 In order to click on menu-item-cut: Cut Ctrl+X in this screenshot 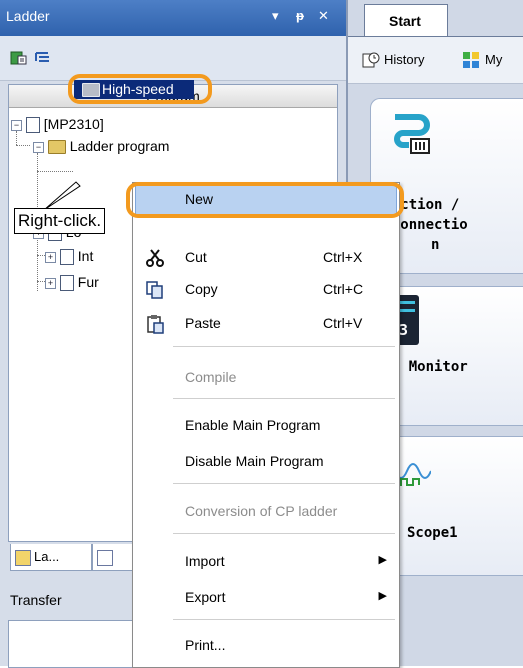, I will do `click(266, 258)`.